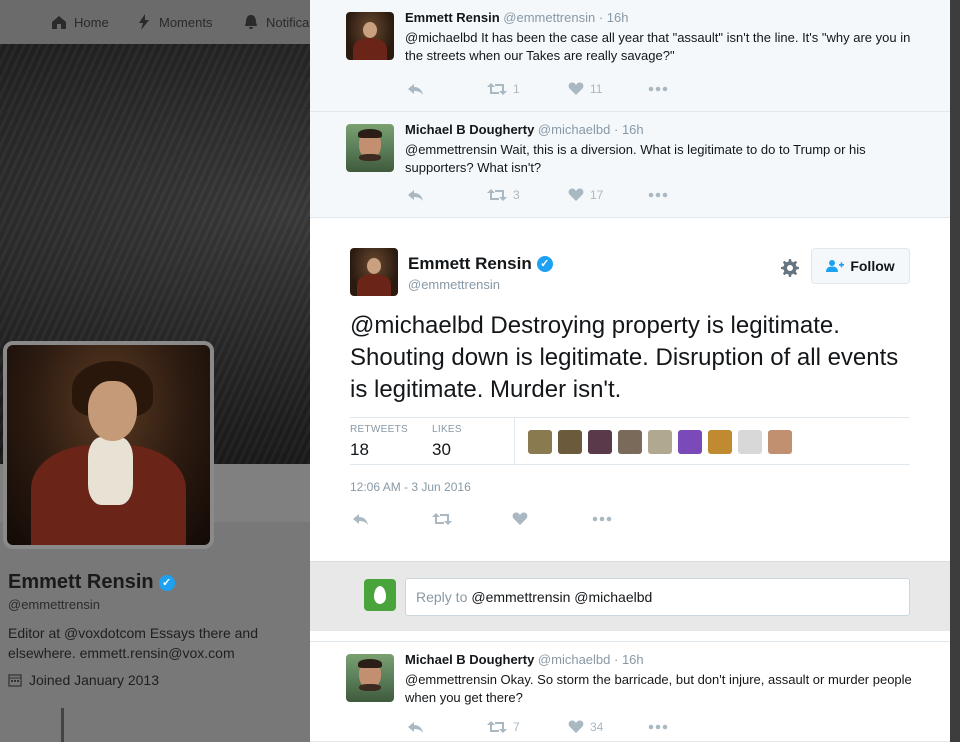 This screenshot has width=960, height=742. I want to click on nav-moments: Moments, so click(173, 22).